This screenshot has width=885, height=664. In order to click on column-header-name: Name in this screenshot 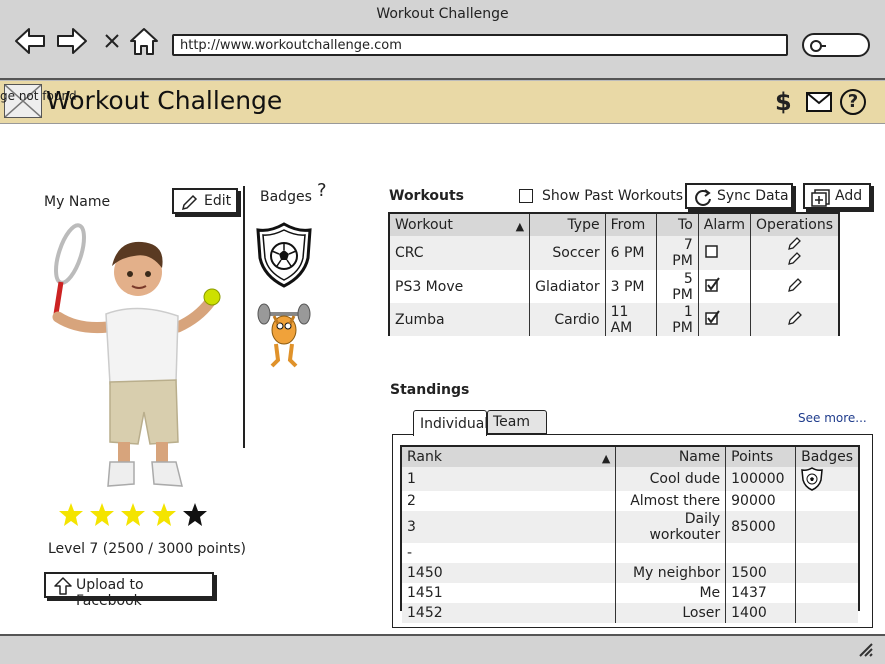, I will do `click(671, 457)`.